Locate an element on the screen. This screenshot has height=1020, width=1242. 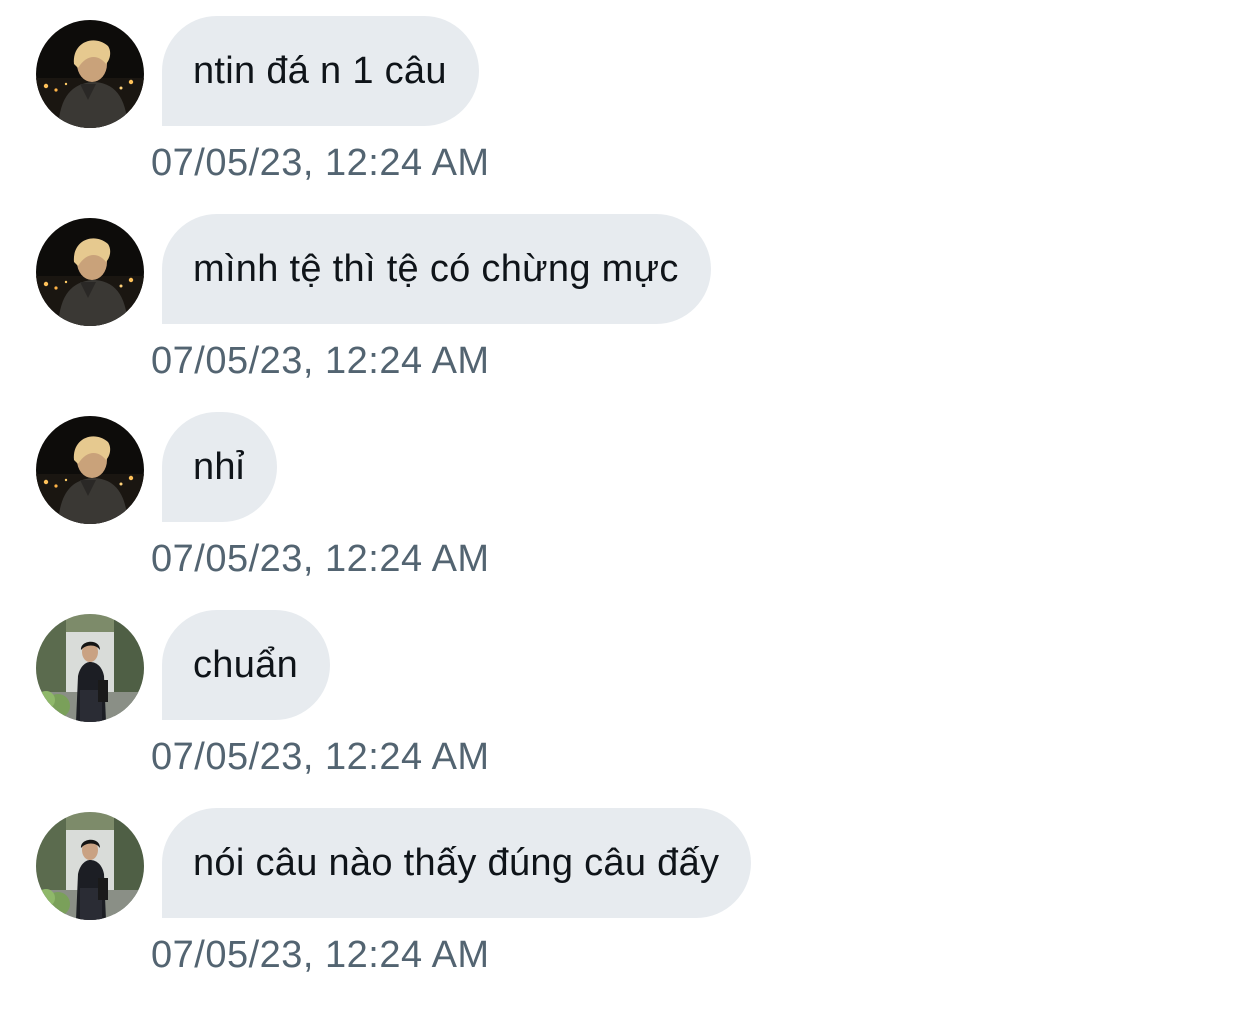
message-bubble: chuẩn is located at coordinates (246, 665).